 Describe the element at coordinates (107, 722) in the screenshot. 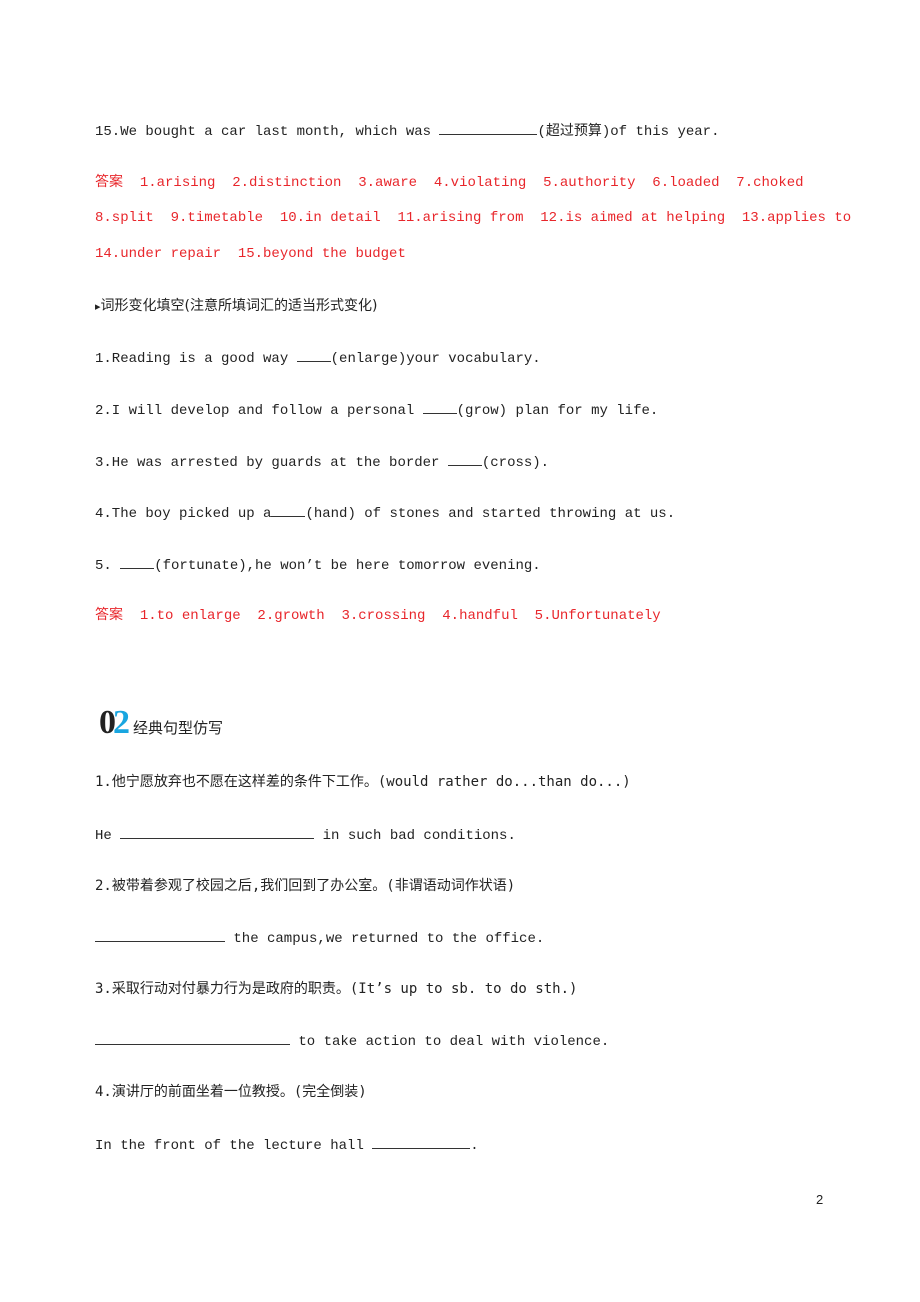

I see `section-number-digit: 0` at that location.